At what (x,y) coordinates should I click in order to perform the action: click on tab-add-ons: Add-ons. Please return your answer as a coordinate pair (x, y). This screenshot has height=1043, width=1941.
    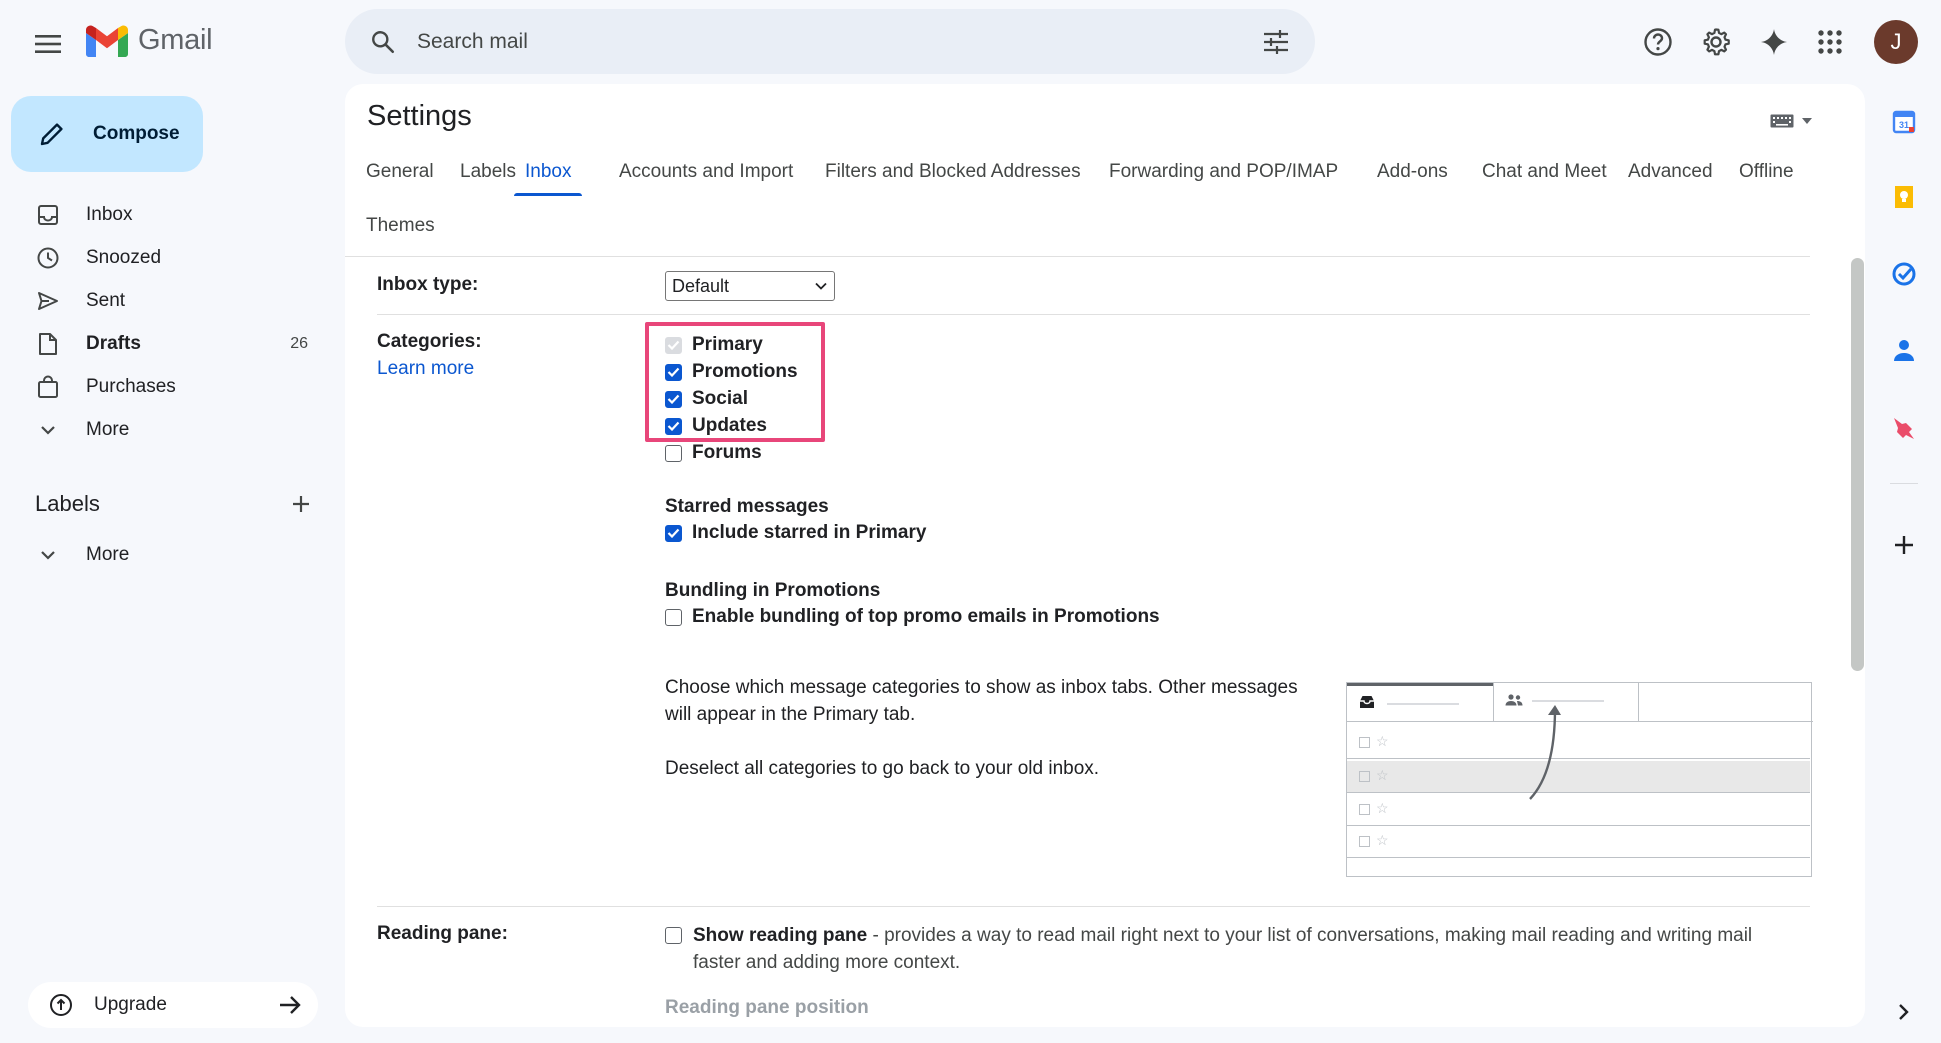
    Looking at the image, I should click on (1412, 174).